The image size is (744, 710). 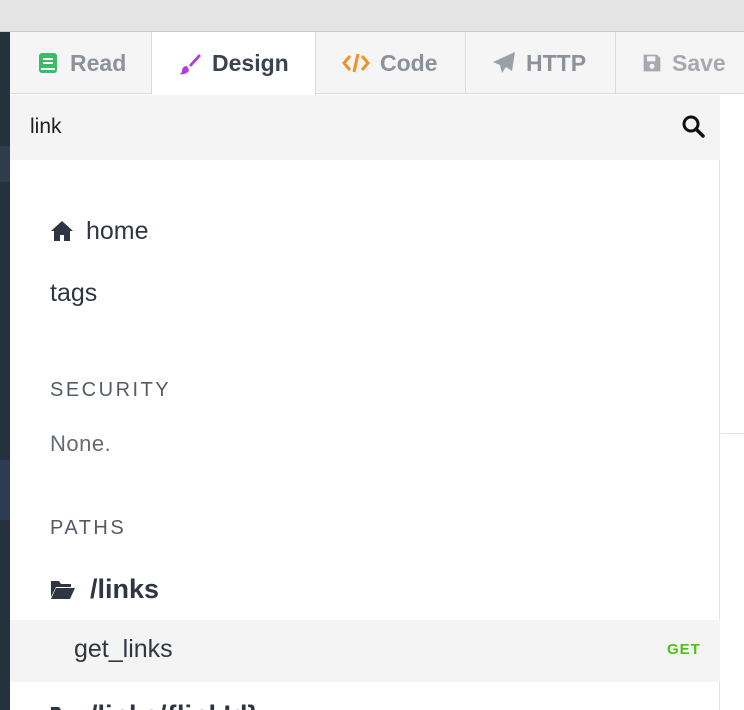 What do you see at coordinates (81, 443) in the screenshot?
I see `security-value: None.` at bounding box center [81, 443].